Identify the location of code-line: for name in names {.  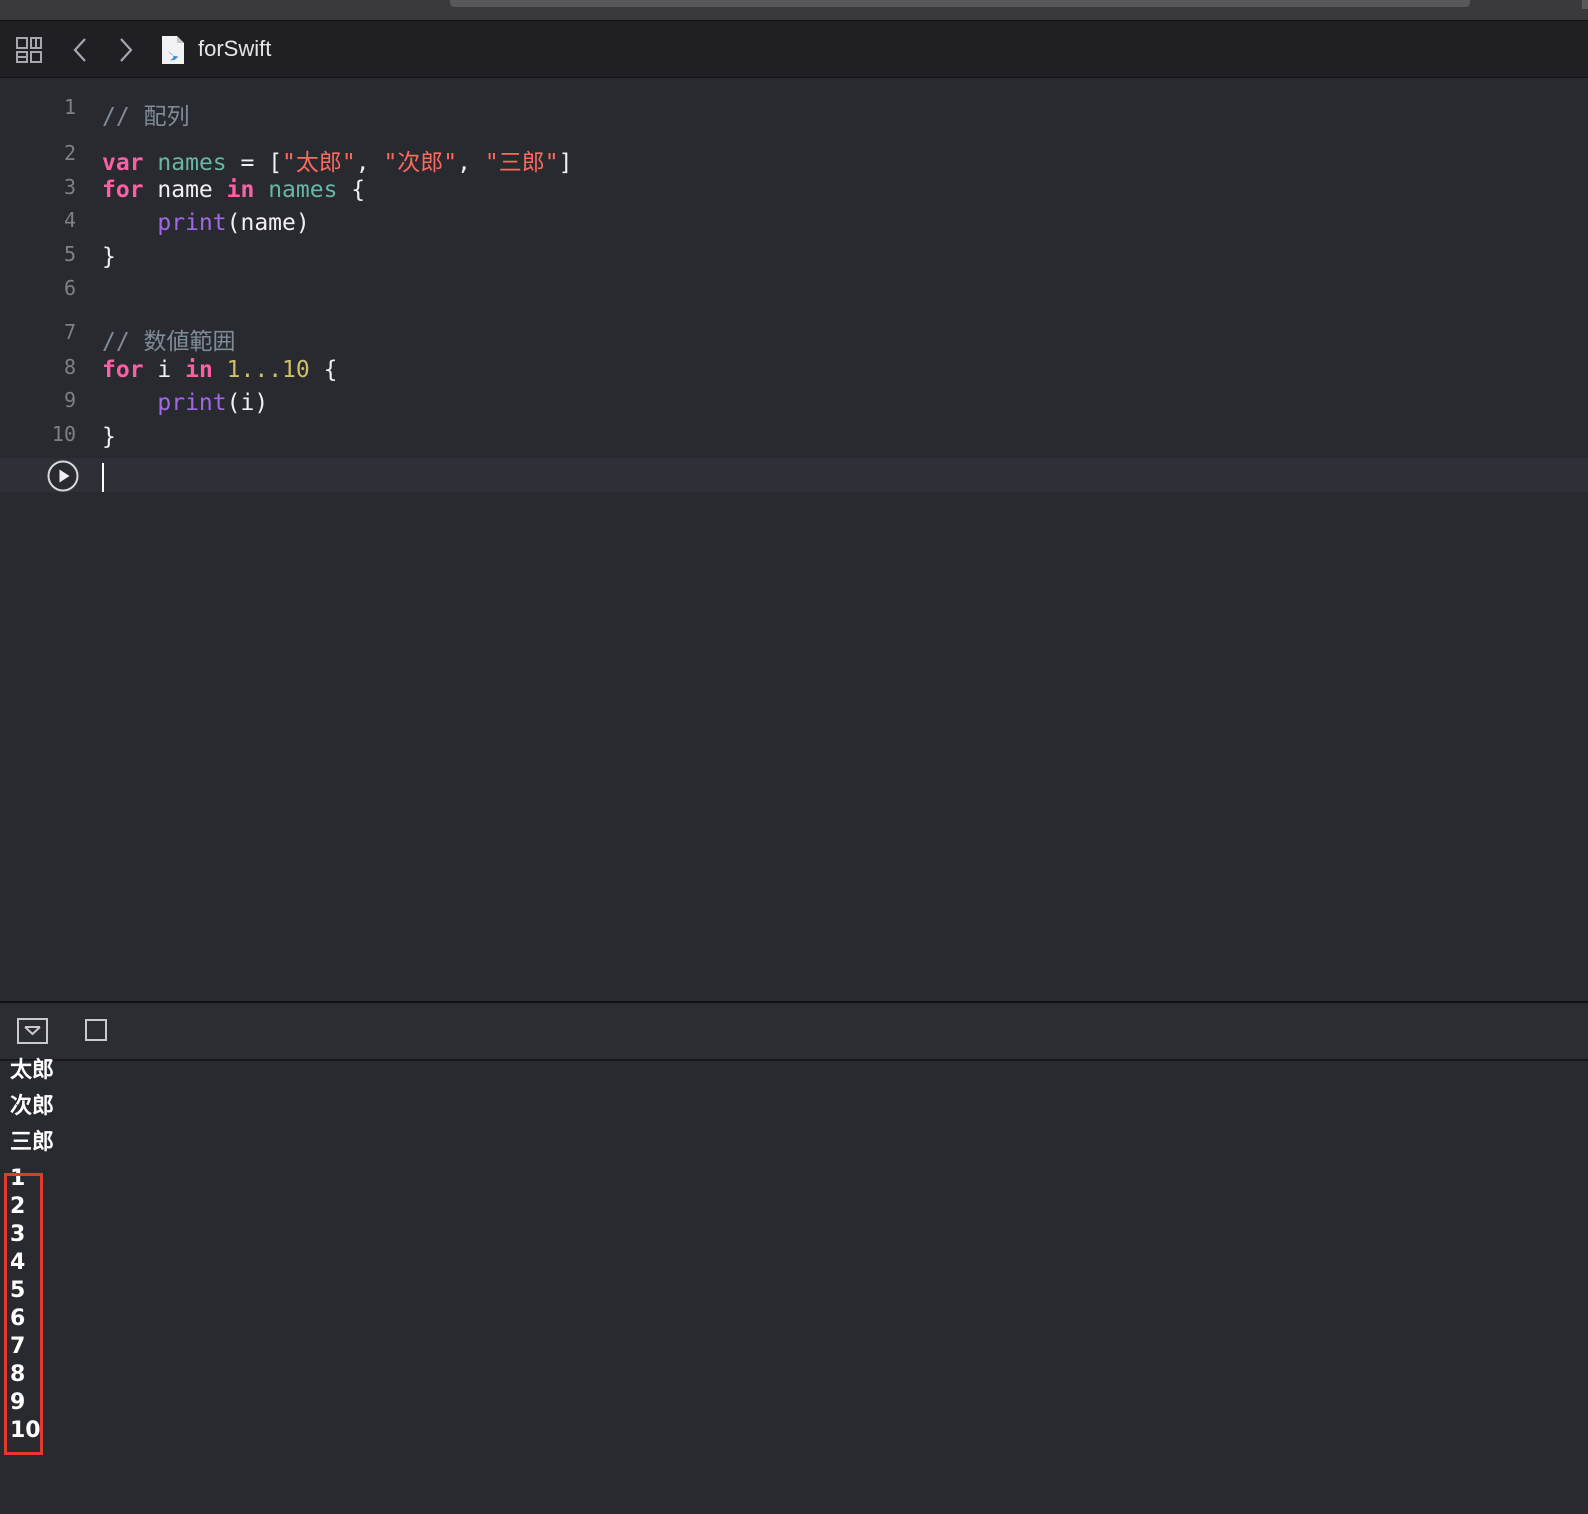
(233, 190).